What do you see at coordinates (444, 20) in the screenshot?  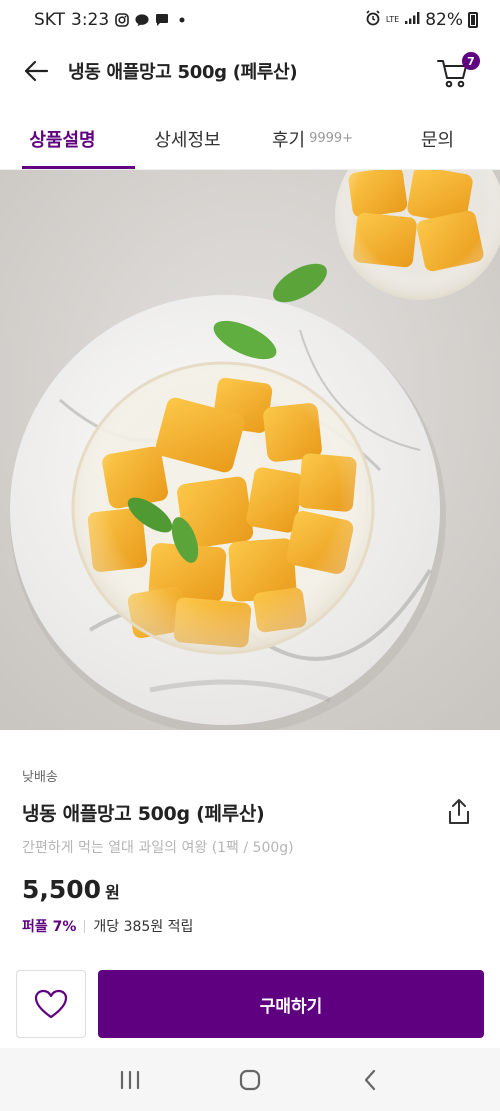 I see `battery-level: 82%` at bounding box center [444, 20].